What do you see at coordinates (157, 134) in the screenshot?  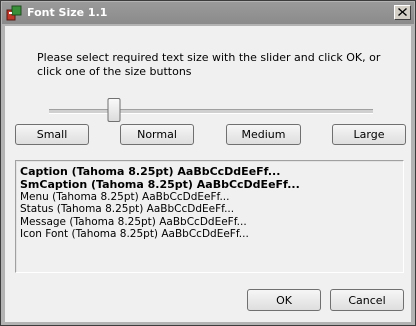 I see `normal-button: Normal` at bounding box center [157, 134].